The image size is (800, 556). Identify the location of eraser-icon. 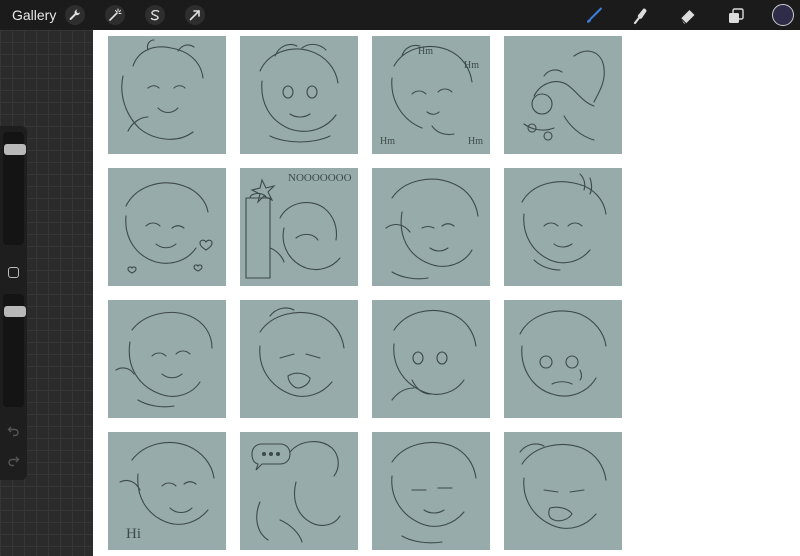
(688, 16).